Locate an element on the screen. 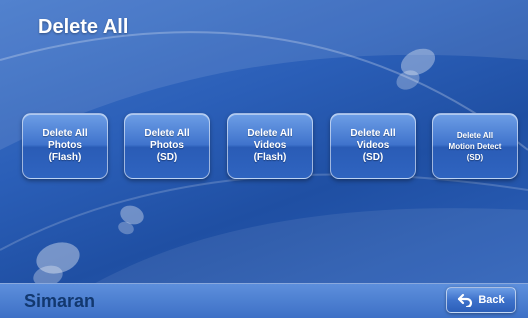 Image resolution: width=528 pixels, height=318 pixels. brand-name: Simaran is located at coordinates (60, 301).